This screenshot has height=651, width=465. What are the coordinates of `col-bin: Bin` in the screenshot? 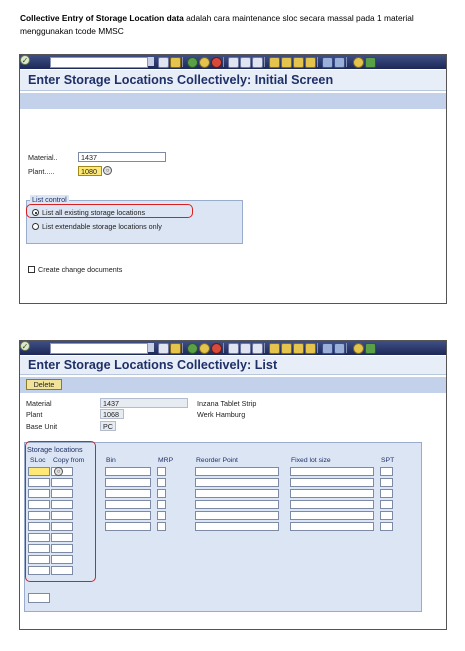 It's located at (111, 460).